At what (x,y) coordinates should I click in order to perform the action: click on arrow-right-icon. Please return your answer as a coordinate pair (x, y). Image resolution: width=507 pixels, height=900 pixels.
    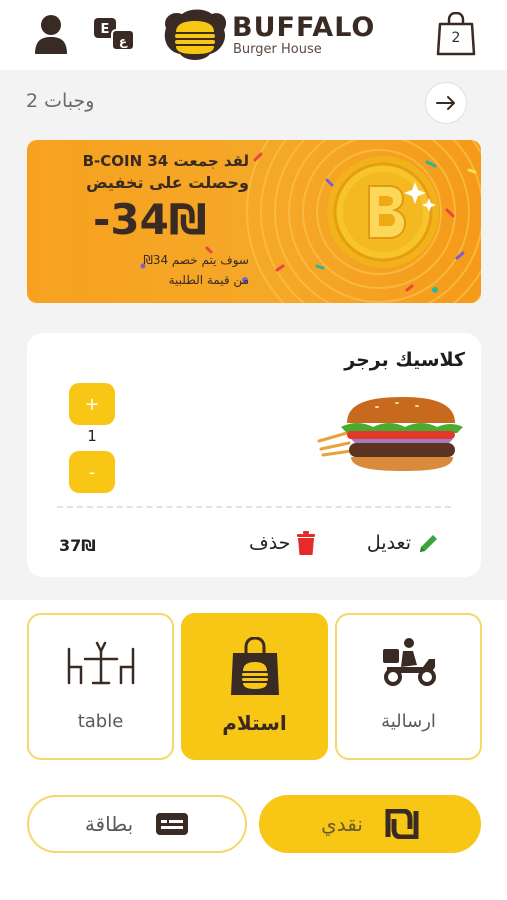
    Looking at the image, I should click on (445, 103).